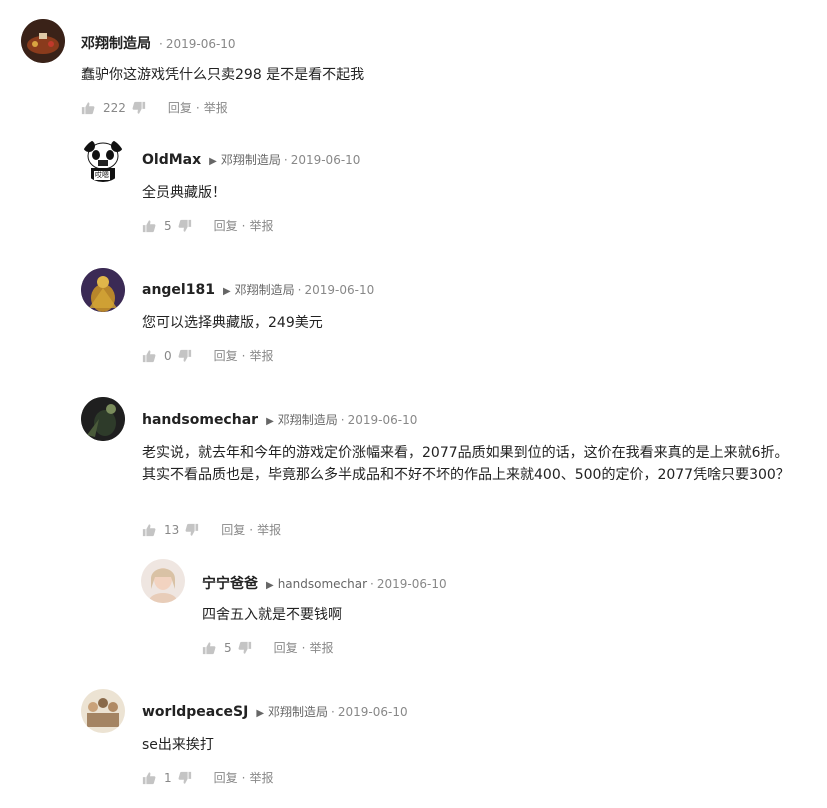  I want to click on reply-author: OldMax, so click(171, 160).